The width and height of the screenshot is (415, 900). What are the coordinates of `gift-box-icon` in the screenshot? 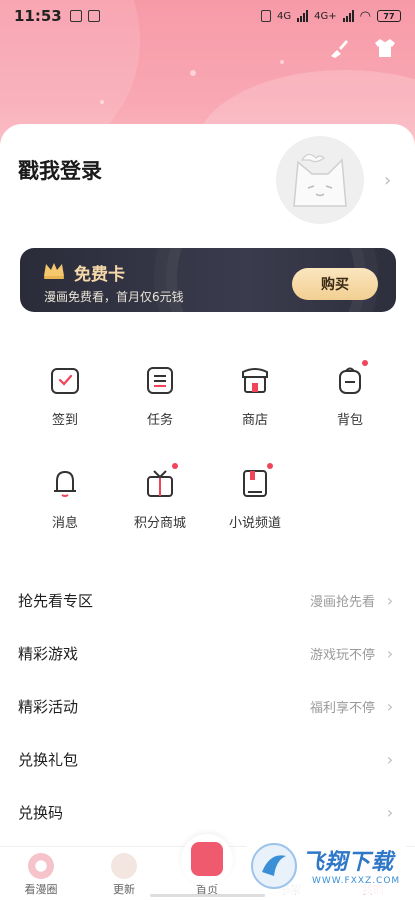 It's located at (161, 481).